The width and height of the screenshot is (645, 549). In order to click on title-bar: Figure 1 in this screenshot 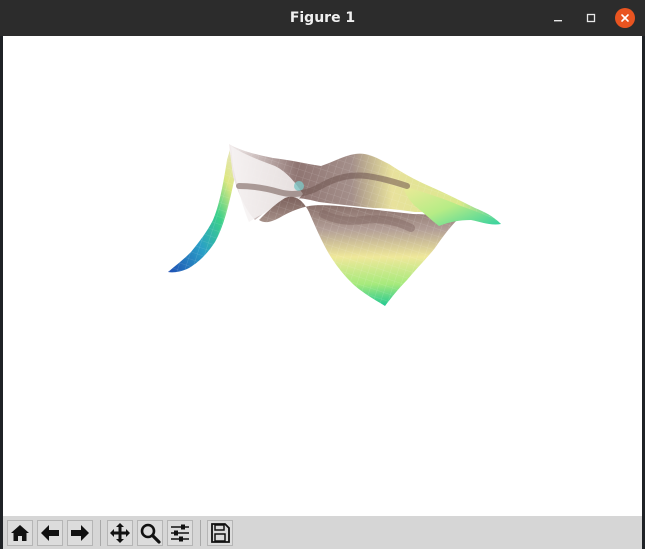, I will do `click(322, 18)`.